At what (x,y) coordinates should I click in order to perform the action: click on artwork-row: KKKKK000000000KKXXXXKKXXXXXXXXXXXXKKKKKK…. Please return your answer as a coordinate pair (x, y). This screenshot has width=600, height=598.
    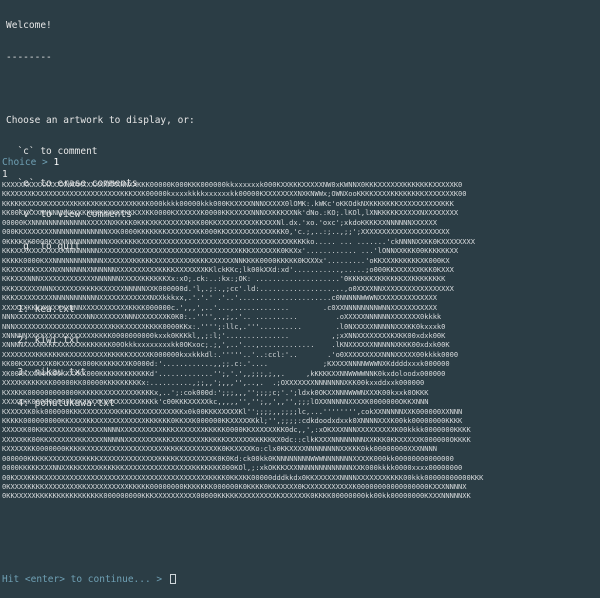
    Looking at the image, I should click on (232, 420).